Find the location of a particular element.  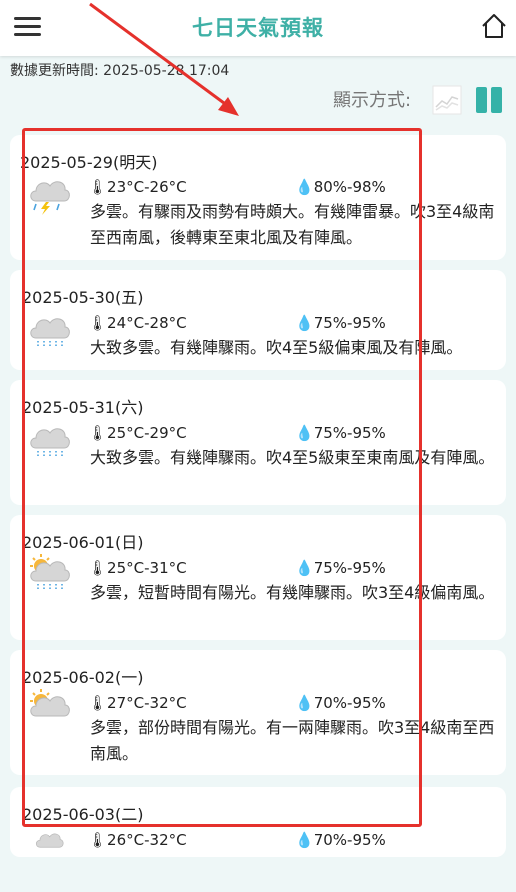

temperature: 🌡26°C-32°C is located at coordinates (137, 840).